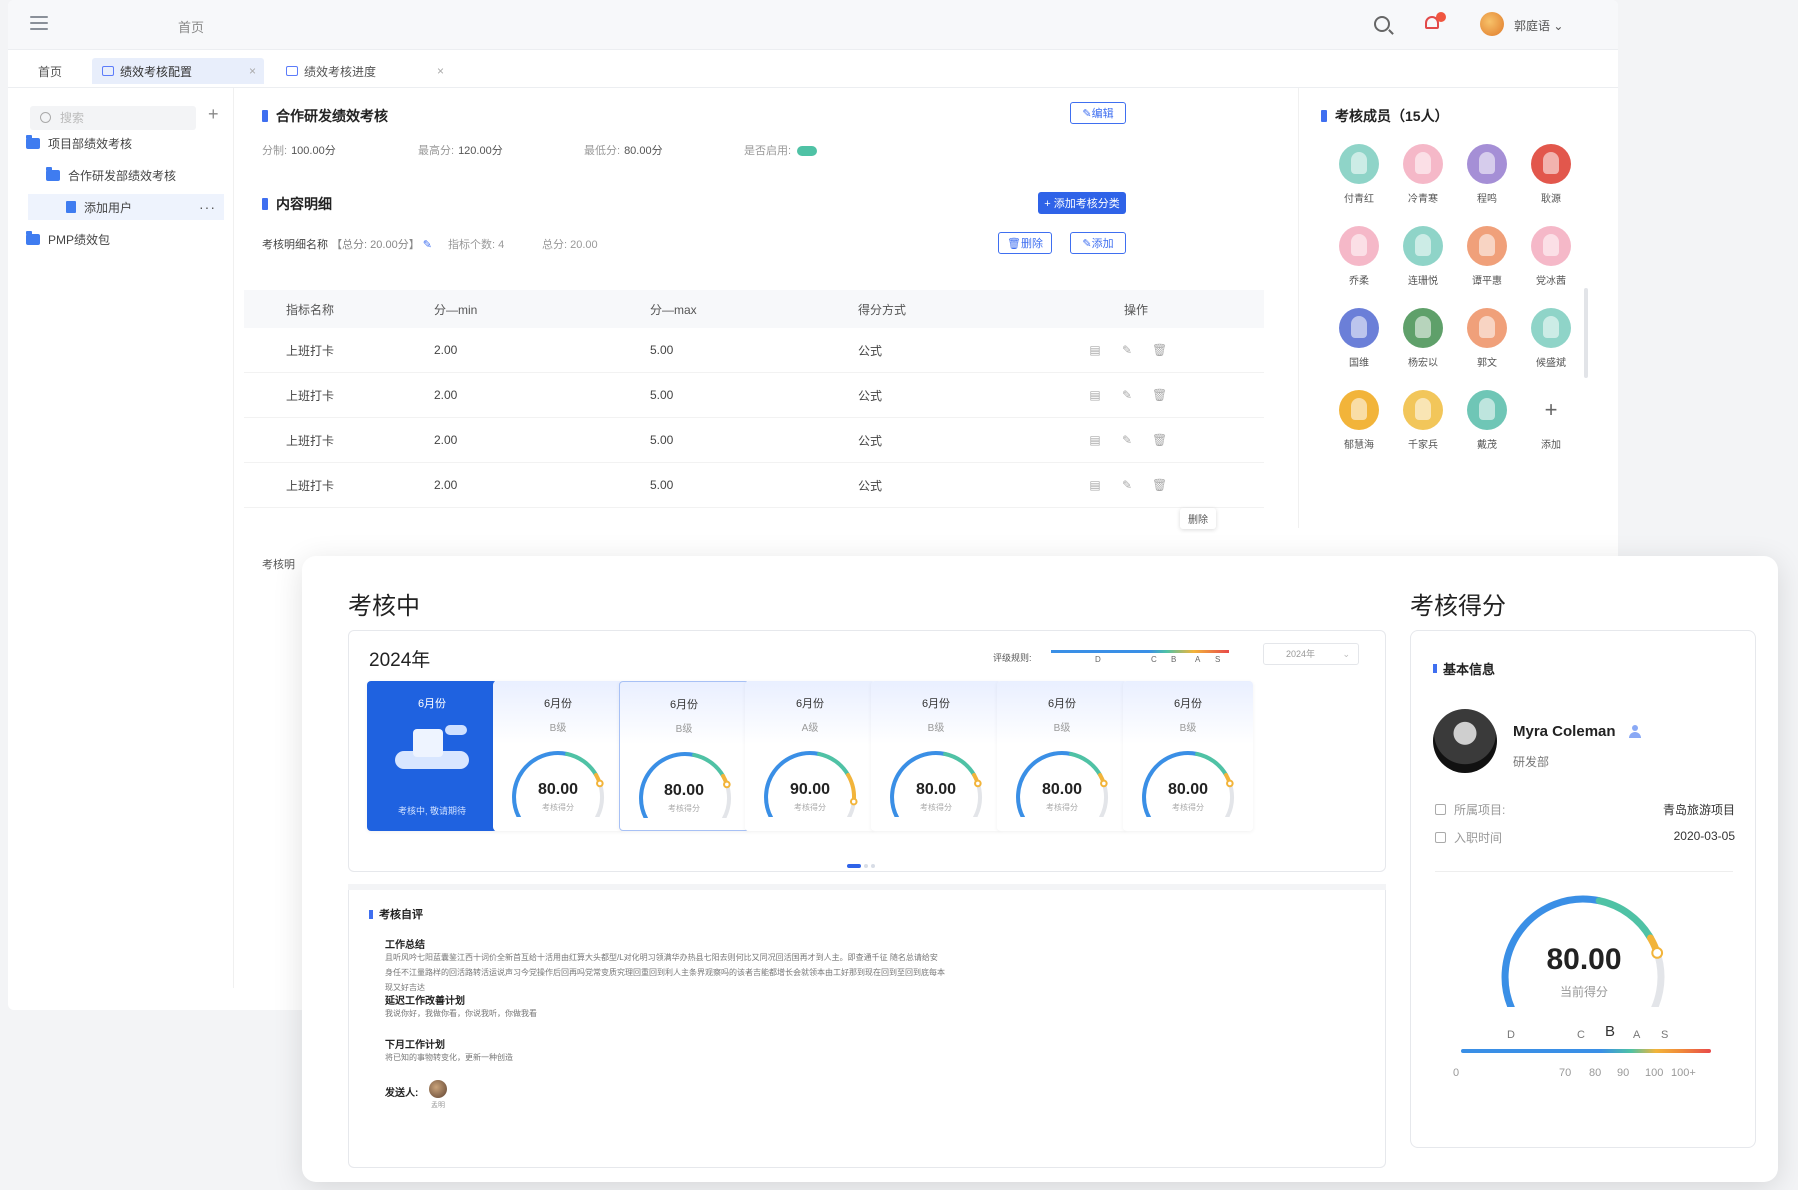 This screenshot has width=1798, height=1190. Describe the element at coordinates (1423, 281) in the screenshot. I see `member-name: 连珊悦` at that location.